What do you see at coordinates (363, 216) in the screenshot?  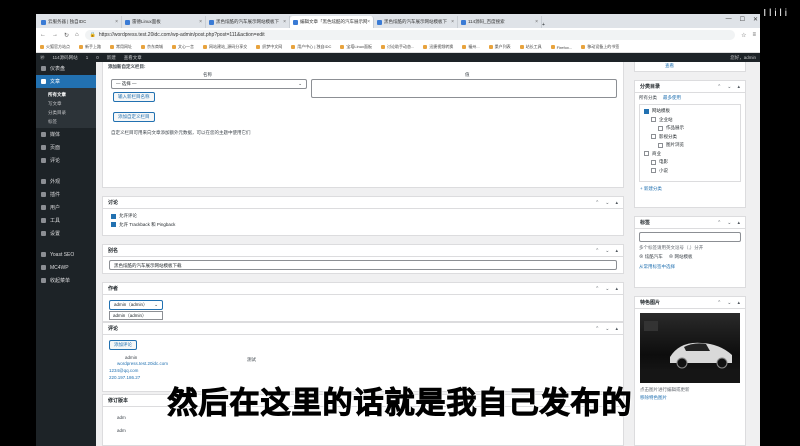 I see `allow-comments-row: 允许评论` at bounding box center [363, 216].